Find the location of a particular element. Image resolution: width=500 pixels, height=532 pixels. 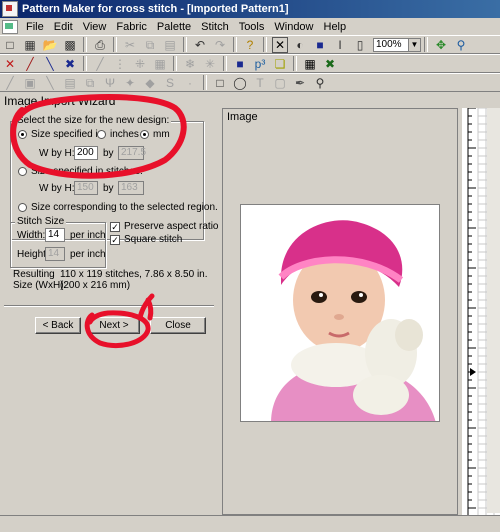

line-icon: ╲ is located at coordinates (50, 83).